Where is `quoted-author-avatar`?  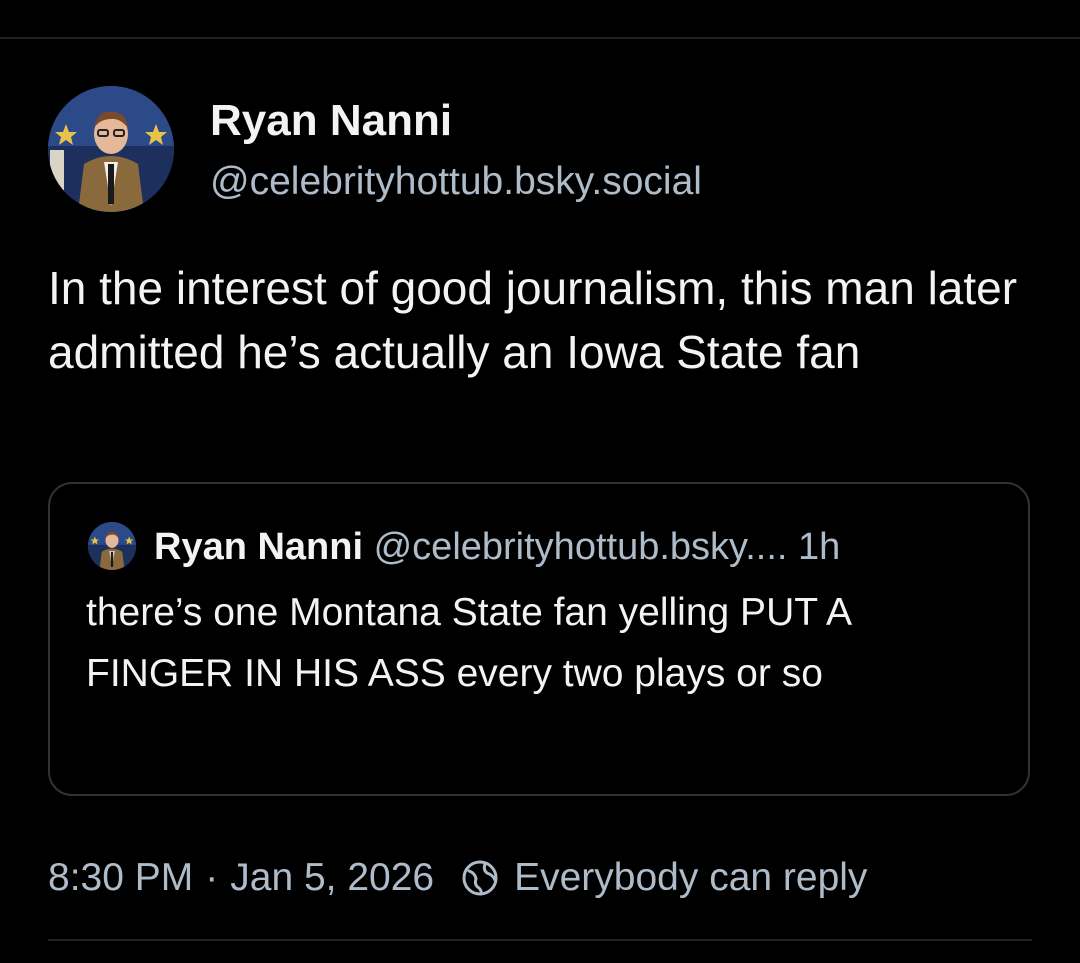 quoted-author-avatar is located at coordinates (112, 546).